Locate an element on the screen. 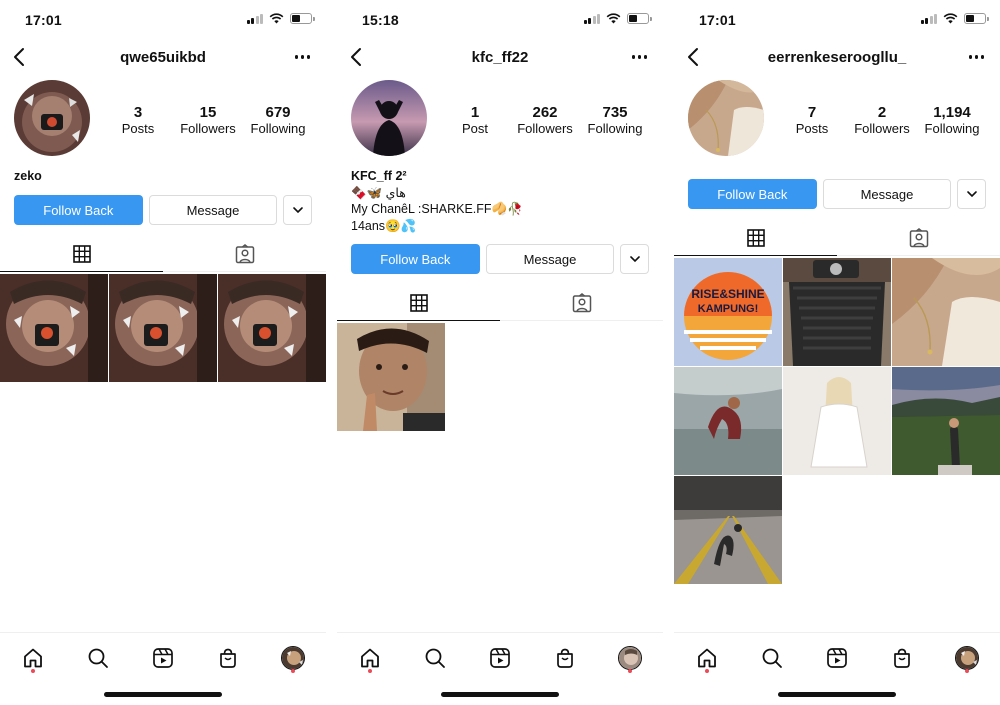  stat-posts: 7 Posts is located at coordinates (812, 120).